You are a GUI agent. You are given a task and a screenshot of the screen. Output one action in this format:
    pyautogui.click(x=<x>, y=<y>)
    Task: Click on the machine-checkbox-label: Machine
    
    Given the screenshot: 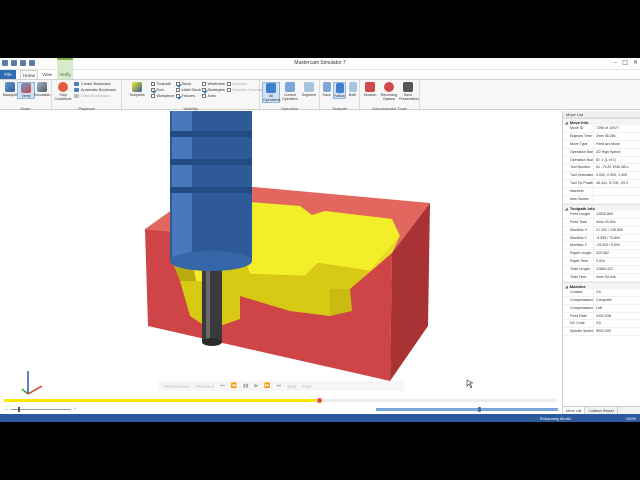 What is the action you would take?
    pyautogui.click(x=239, y=84)
    